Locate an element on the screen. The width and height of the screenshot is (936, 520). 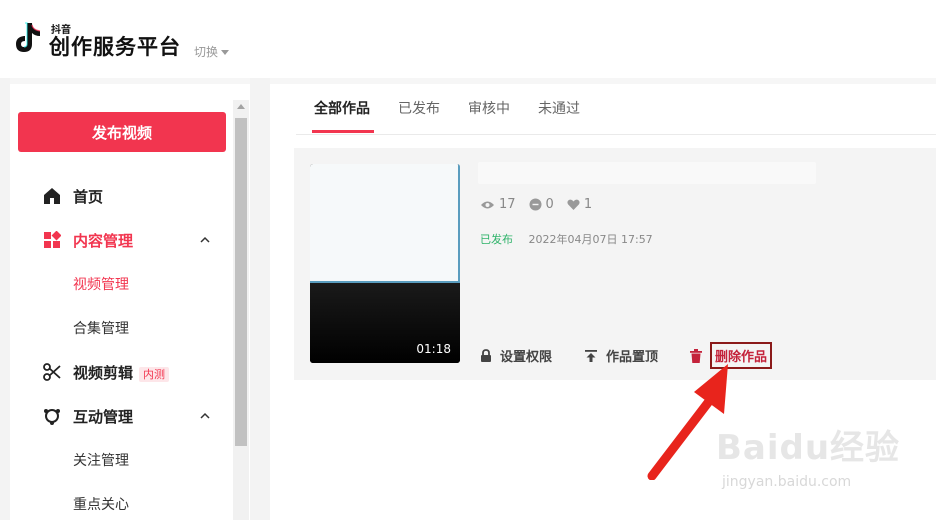
sidebar-item-label: 重点关心 is located at coordinates (101, 505).